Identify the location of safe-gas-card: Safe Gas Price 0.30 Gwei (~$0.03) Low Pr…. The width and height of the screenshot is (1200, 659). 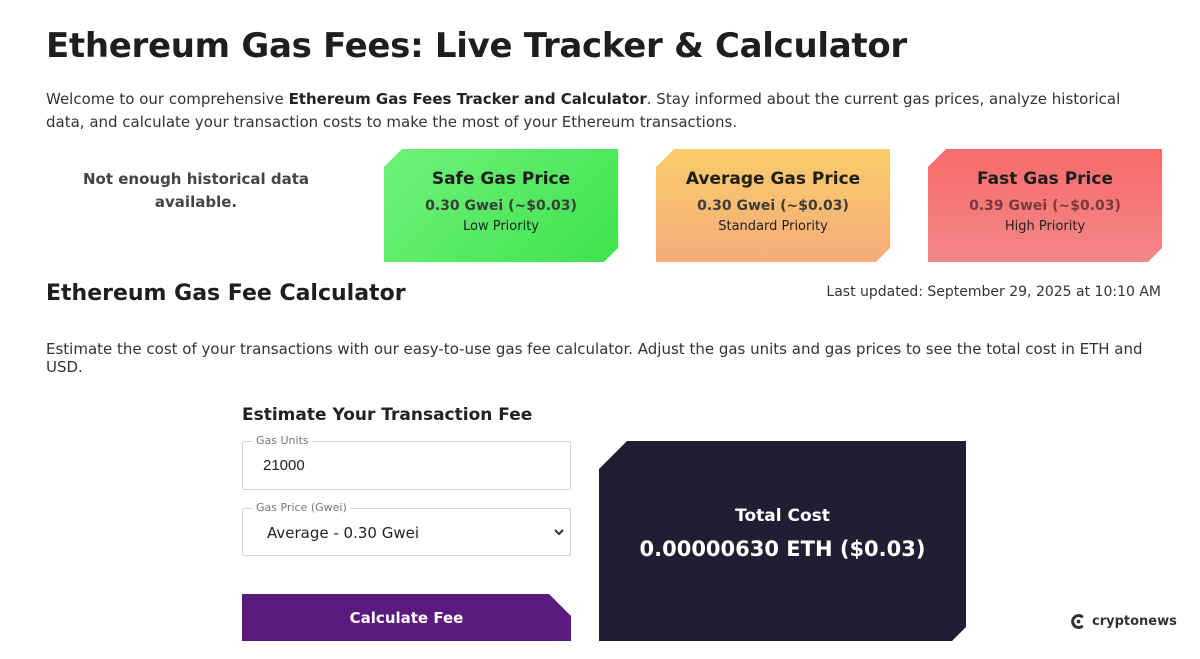
(501, 205).